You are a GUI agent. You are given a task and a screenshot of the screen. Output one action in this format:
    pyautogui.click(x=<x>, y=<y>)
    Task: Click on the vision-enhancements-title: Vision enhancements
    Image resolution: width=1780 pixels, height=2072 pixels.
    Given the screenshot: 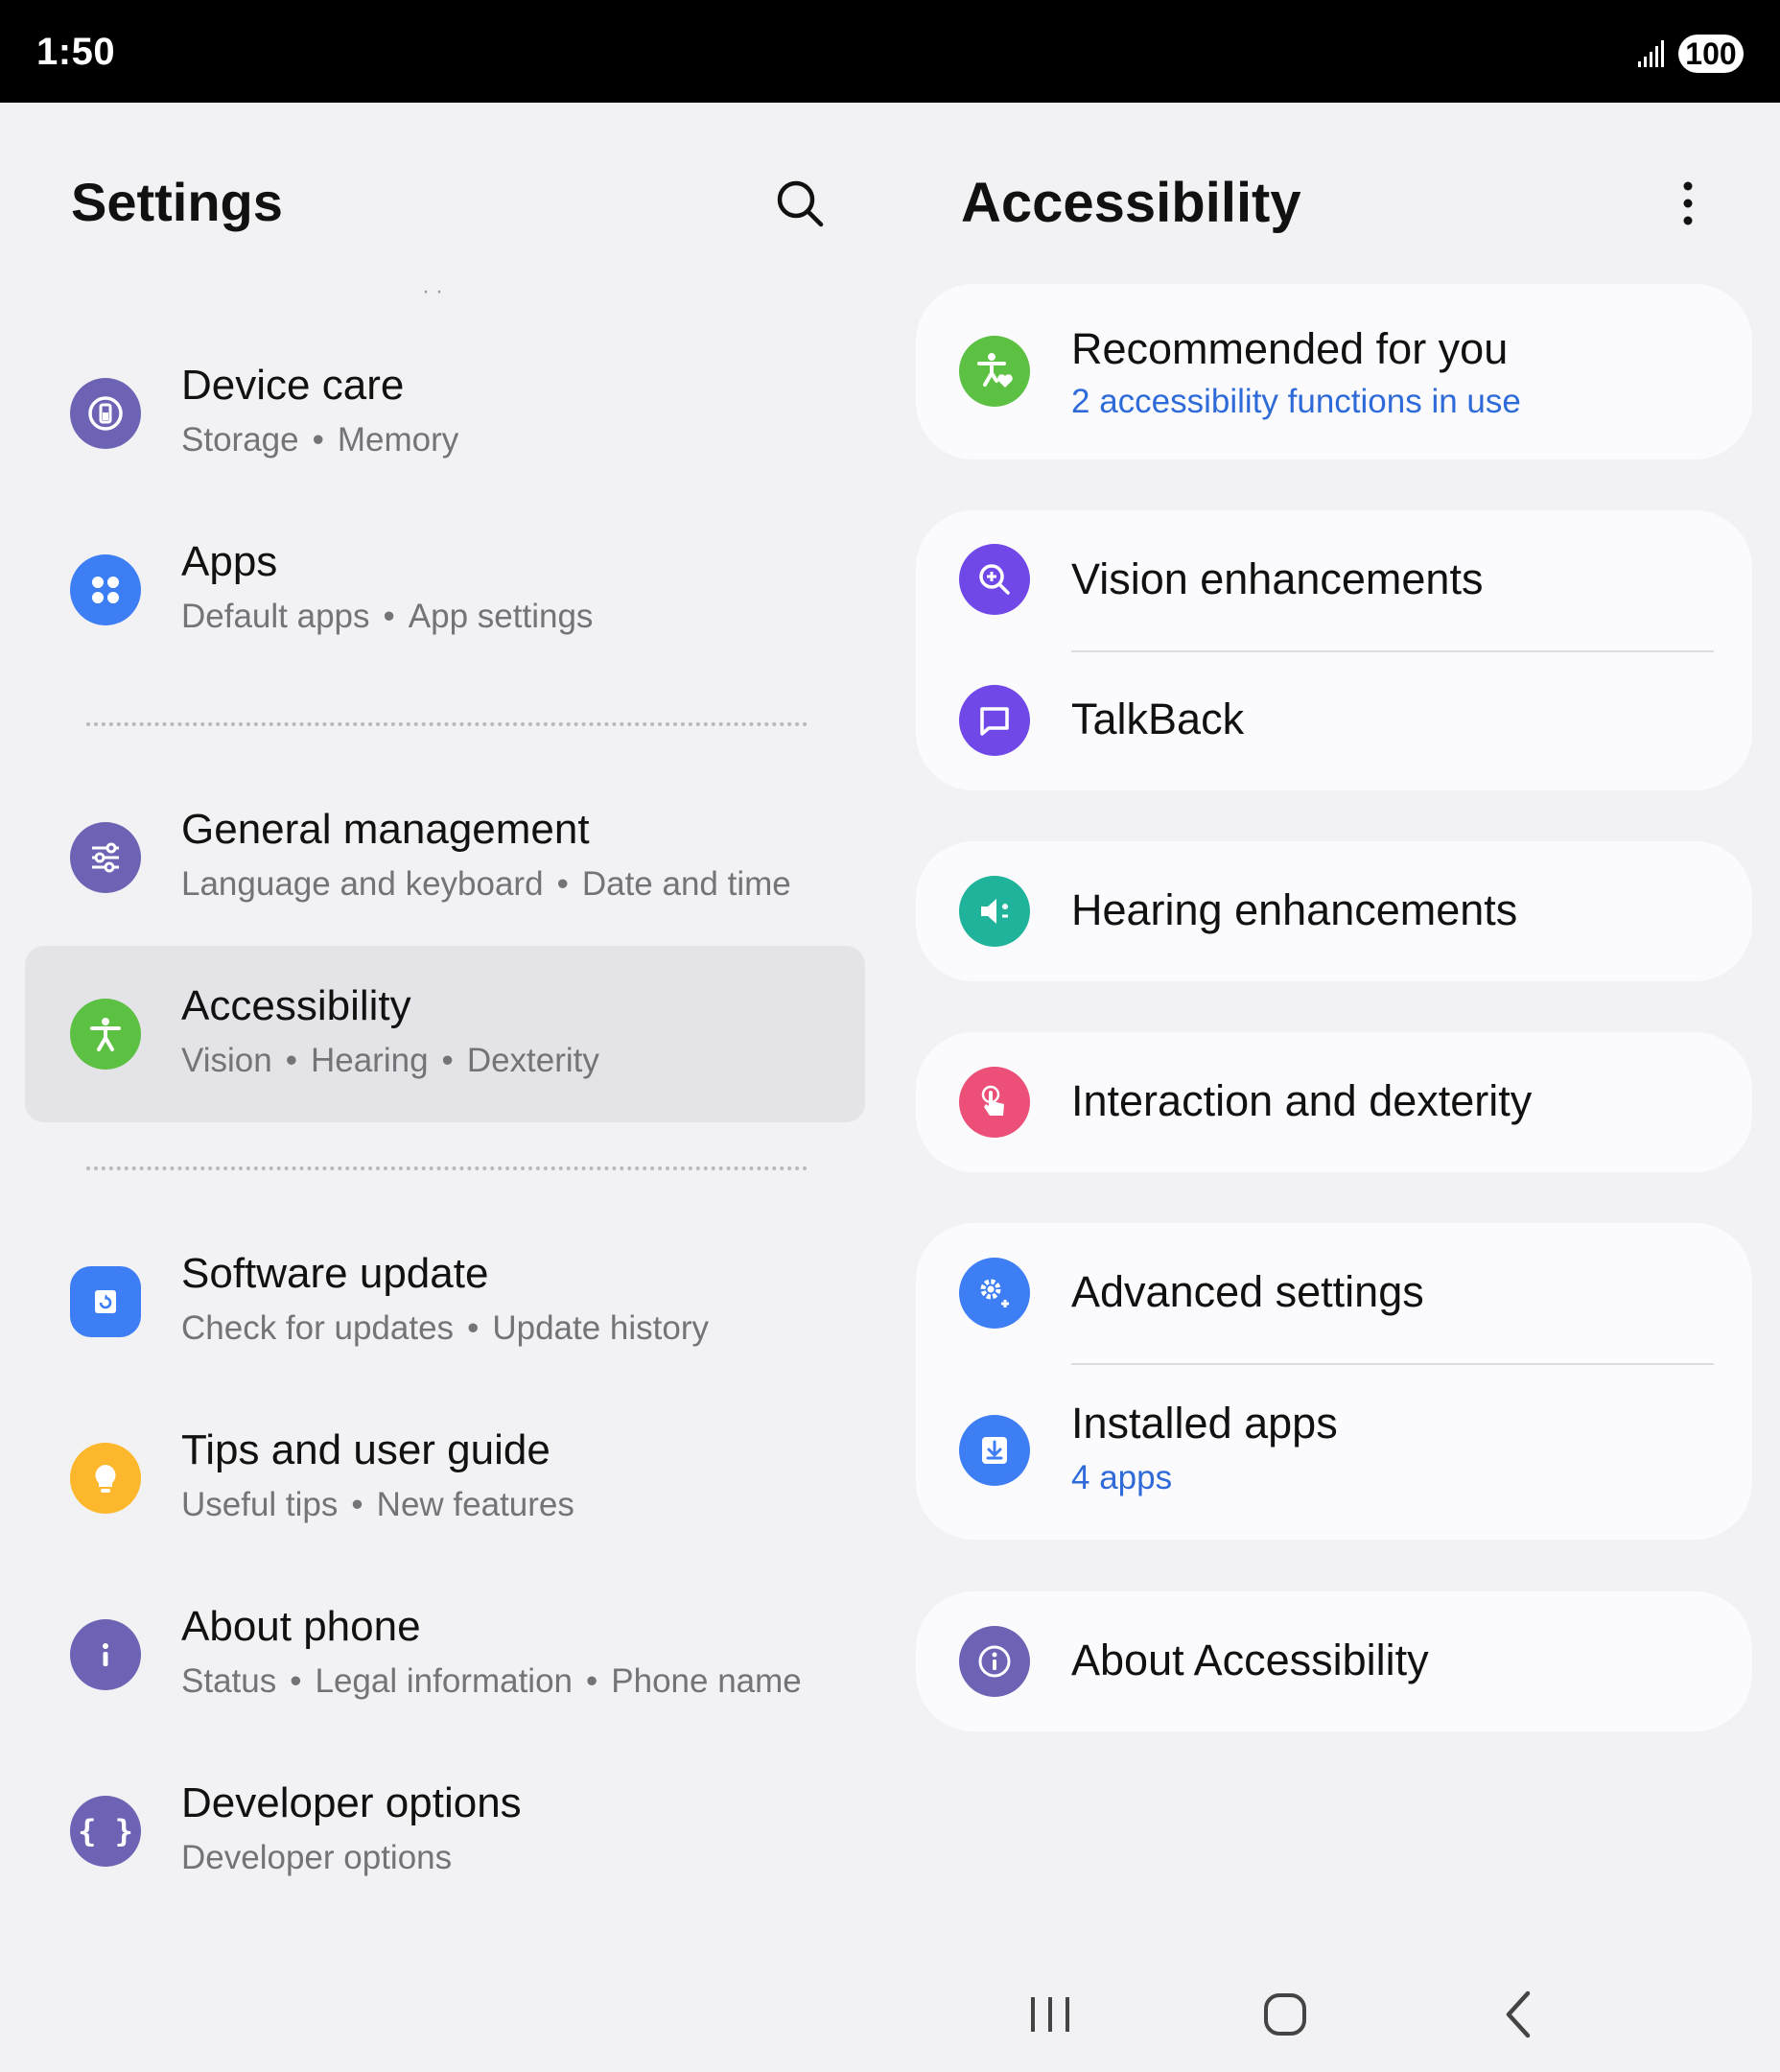 What is the action you would take?
    pyautogui.click(x=1277, y=578)
    